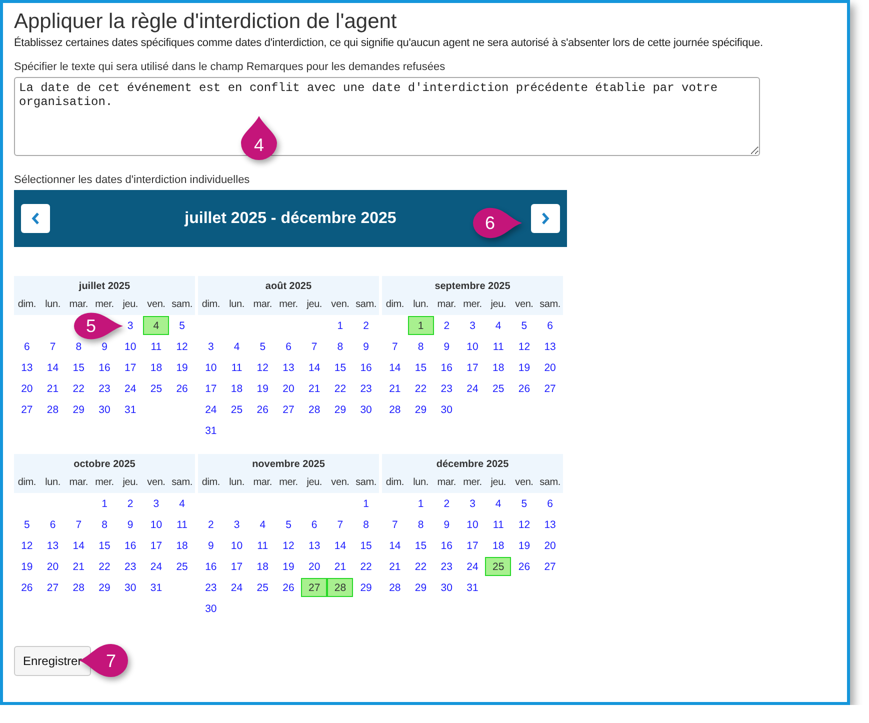 The image size is (869, 723). What do you see at coordinates (211, 430) in the screenshot?
I see `calendar-day: 31` at bounding box center [211, 430].